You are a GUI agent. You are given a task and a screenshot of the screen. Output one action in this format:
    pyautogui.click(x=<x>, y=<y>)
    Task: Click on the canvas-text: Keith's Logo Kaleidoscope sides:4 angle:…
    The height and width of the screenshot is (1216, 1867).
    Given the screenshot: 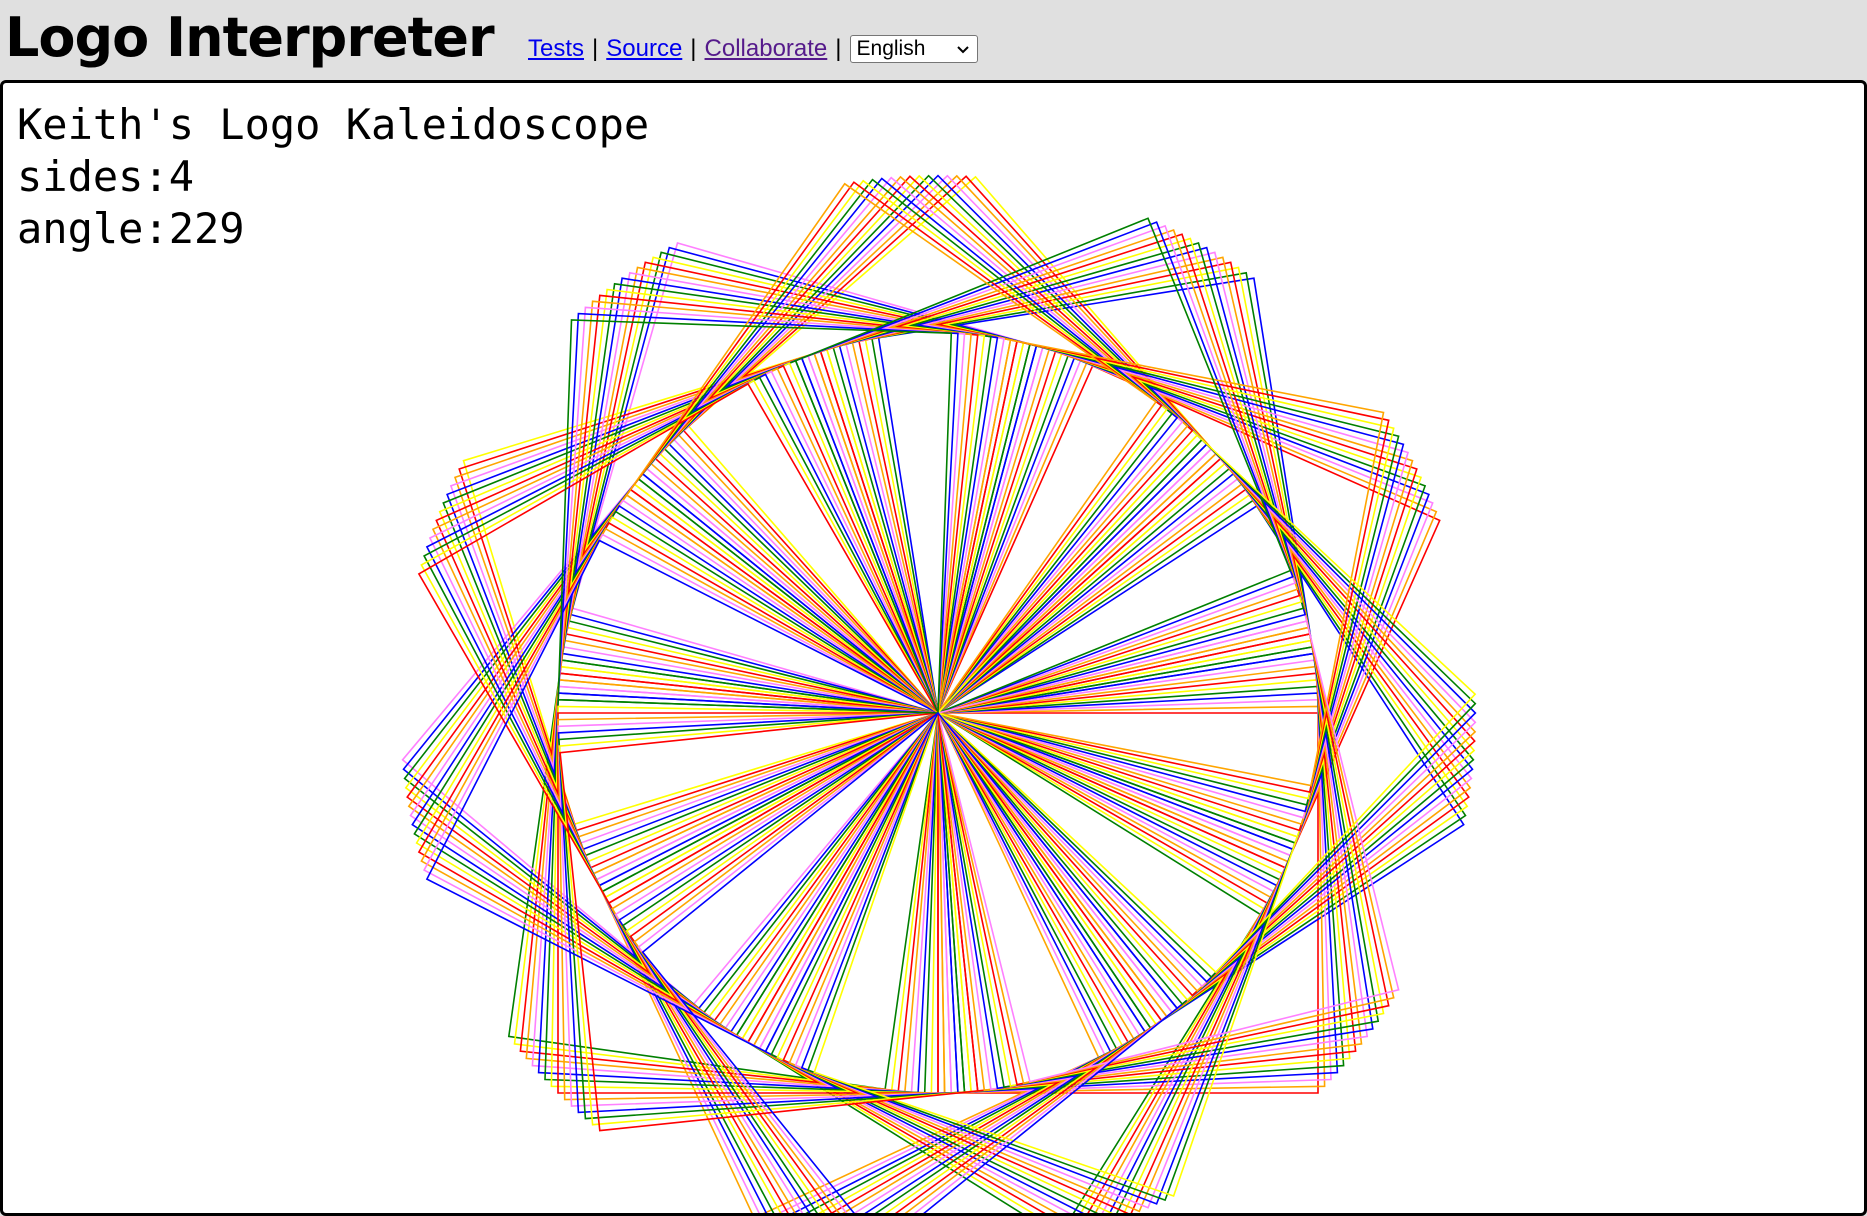 What is the action you would take?
    pyautogui.click(x=333, y=177)
    